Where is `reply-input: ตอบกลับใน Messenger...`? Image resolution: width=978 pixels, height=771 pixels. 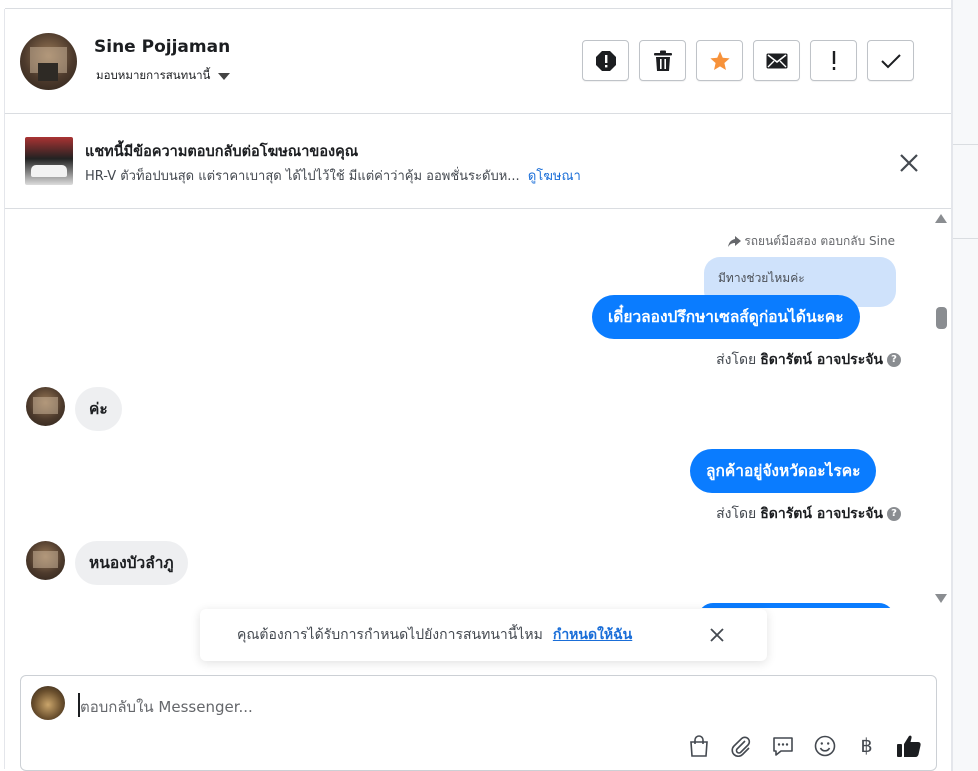
reply-input: ตอบกลับใน Messenger... is located at coordinates (166, 707).